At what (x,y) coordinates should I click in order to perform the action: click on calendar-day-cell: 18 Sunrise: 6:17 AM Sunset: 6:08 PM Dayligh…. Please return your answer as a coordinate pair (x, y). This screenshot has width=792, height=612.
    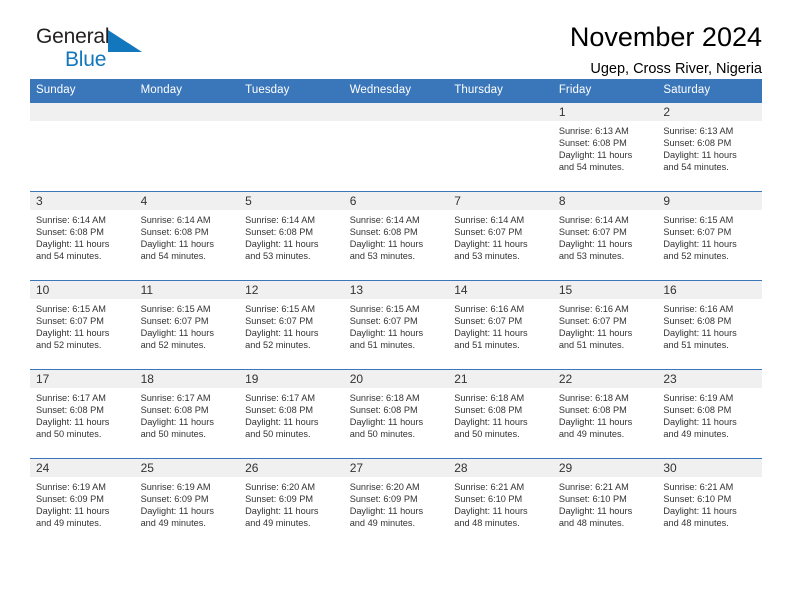
    Looking at the image, I should click on (187, 414).